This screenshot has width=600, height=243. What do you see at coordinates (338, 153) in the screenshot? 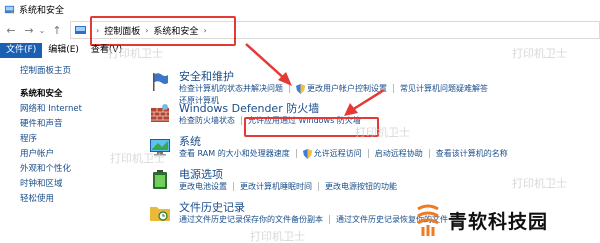
I see `link-remote-access: 允许远程访问` at bounding box center [338, 153].